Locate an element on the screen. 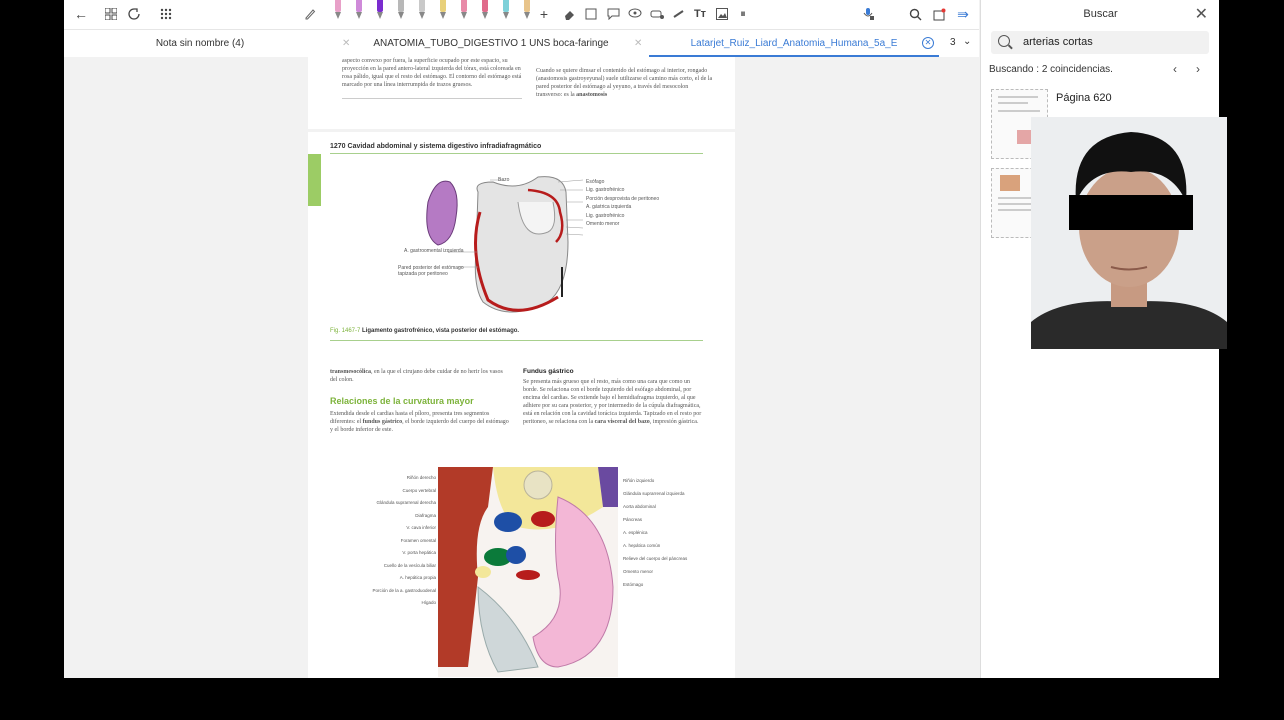 This screenshot has width=1284, height=720. label: Hígado is located at coordinates (428, 602).